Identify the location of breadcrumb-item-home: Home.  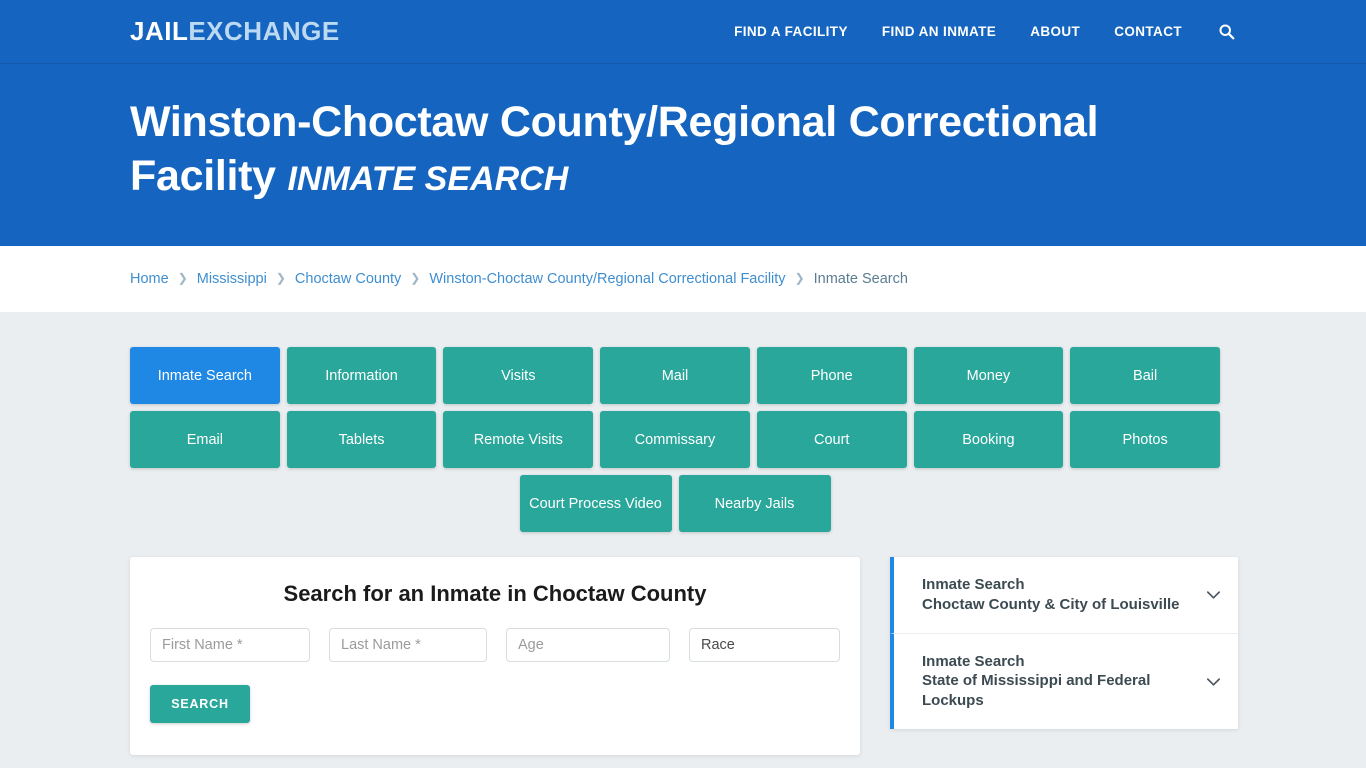
(149, 279).